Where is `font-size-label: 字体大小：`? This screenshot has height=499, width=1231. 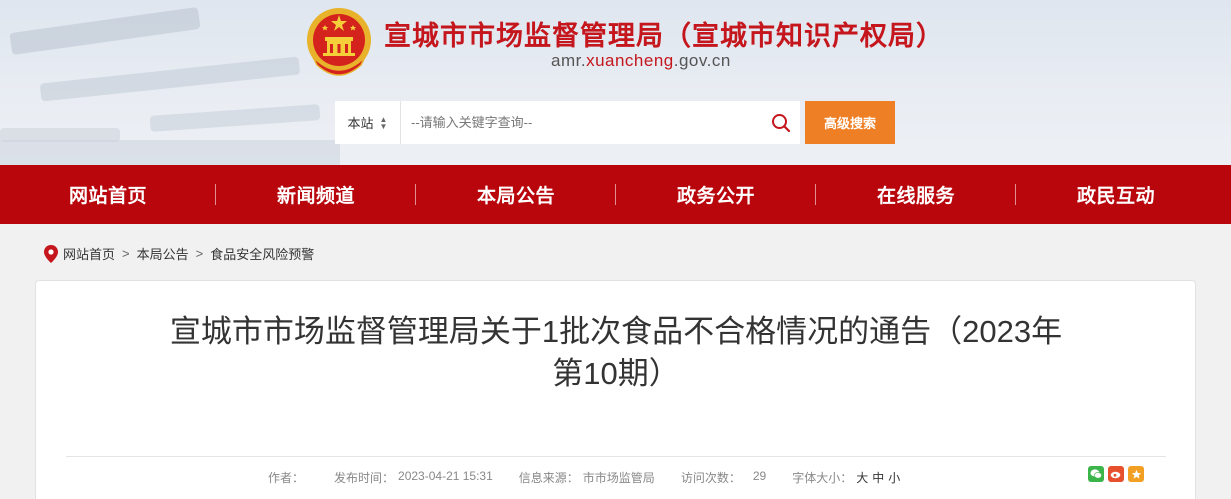
font-size-label: 字体大小： is located at coordinates (822, 478).